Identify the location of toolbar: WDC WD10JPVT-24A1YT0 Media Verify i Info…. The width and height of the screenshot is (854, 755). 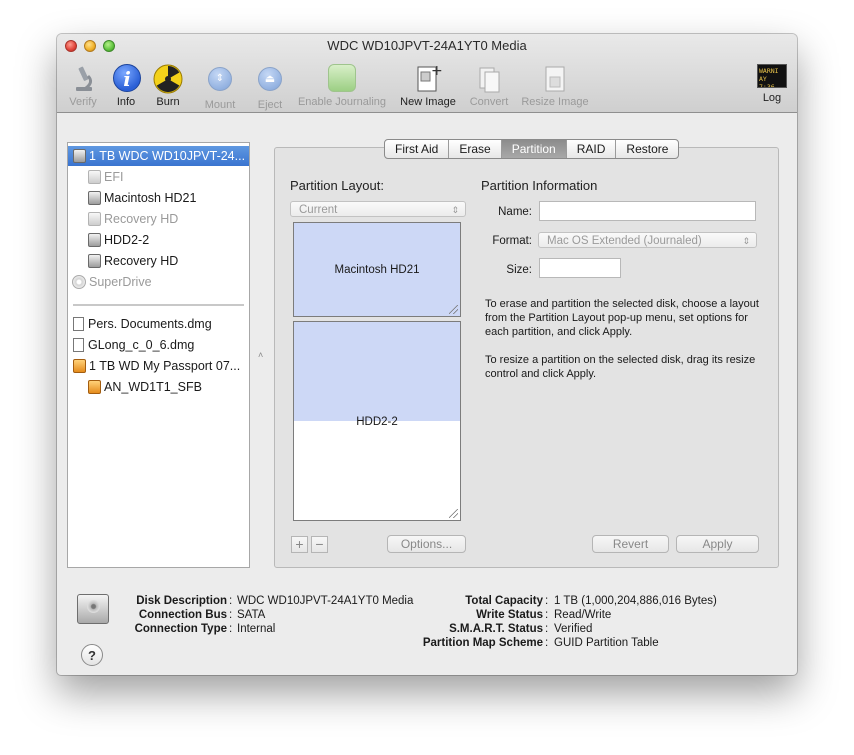
(427, 73).